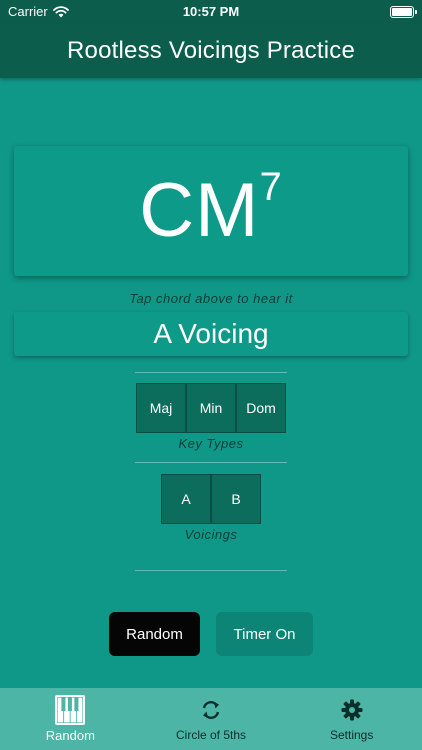 The width and height of the screenshot is (422, 750). I want to click on voicing-a-button: A, so click(186, 499).